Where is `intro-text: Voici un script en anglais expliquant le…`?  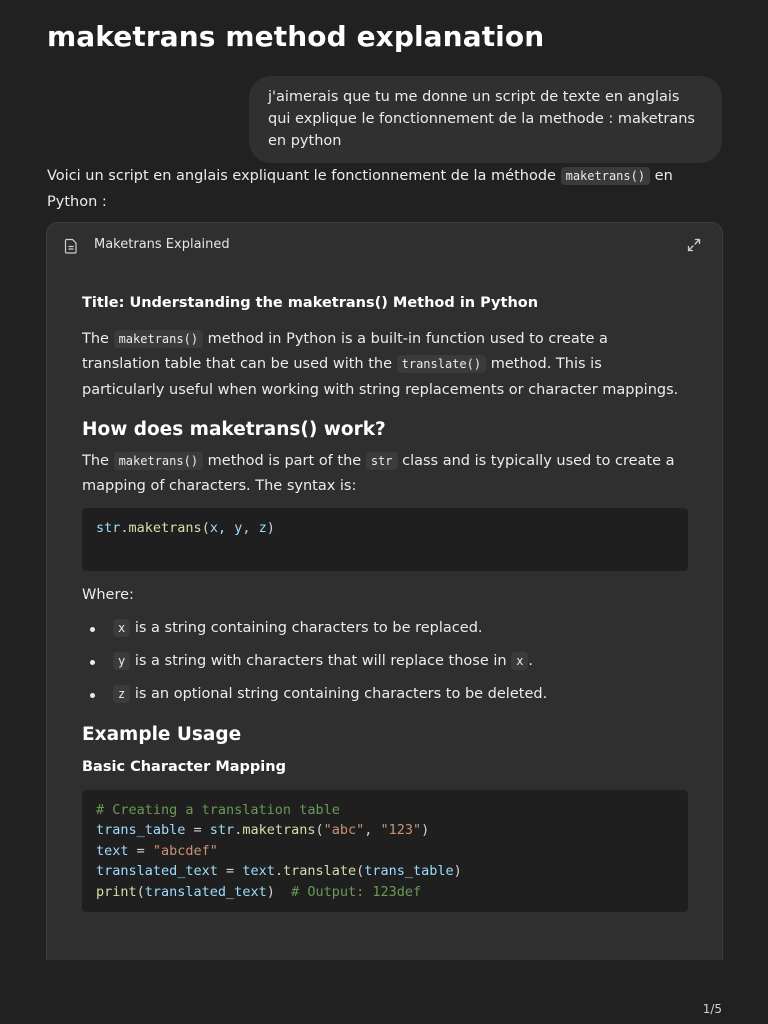 intro-text: Voici un script en anglais expliquant le… is located at coordinates (304, 176).